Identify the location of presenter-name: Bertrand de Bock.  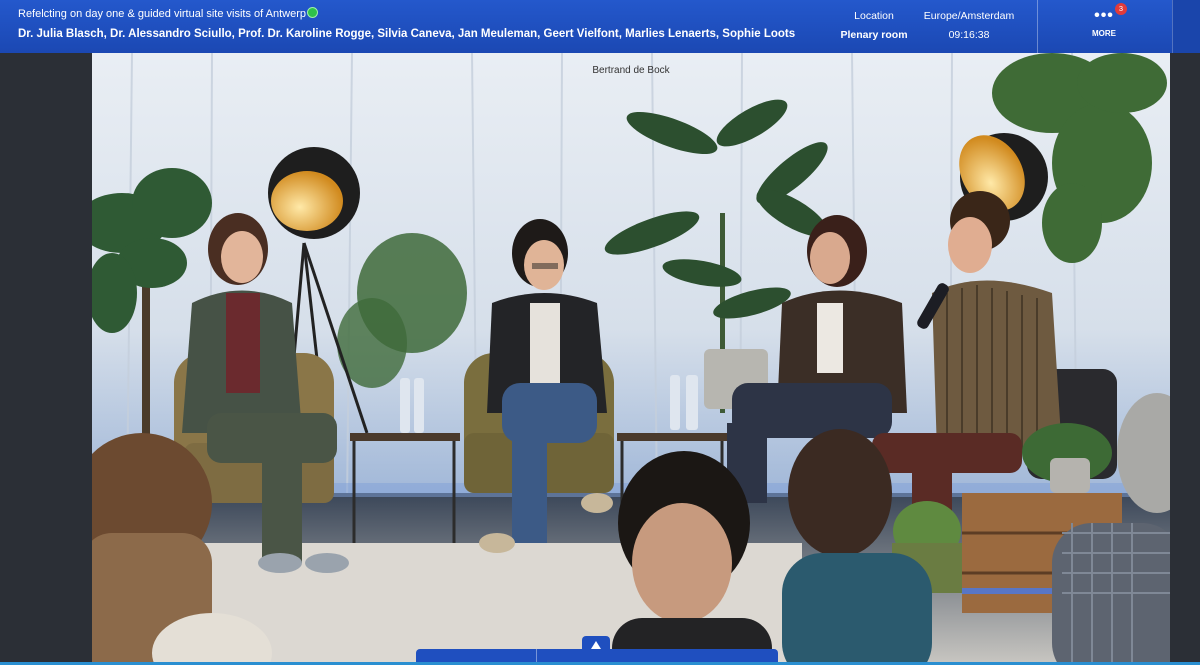
(631, 70).